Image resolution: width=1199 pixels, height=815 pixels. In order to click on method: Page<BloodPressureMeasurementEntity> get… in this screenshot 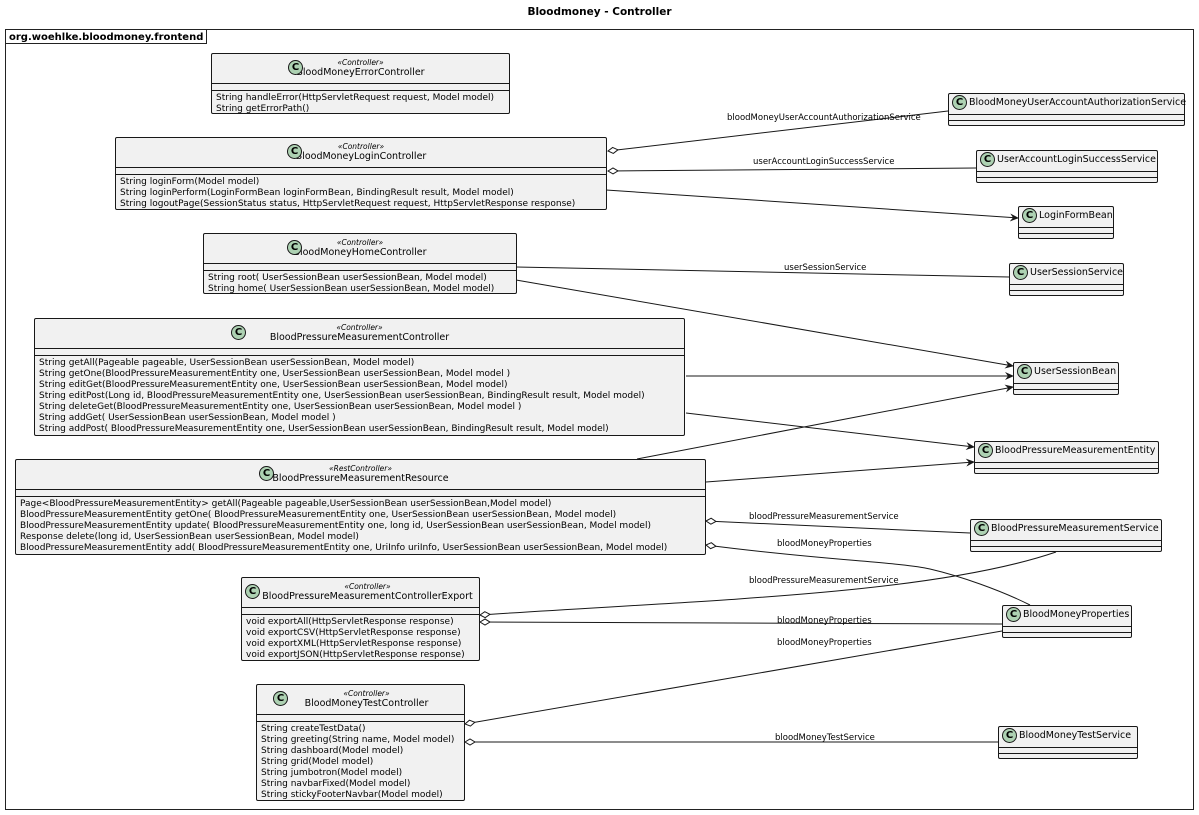, I will do `click(286, 504)`.